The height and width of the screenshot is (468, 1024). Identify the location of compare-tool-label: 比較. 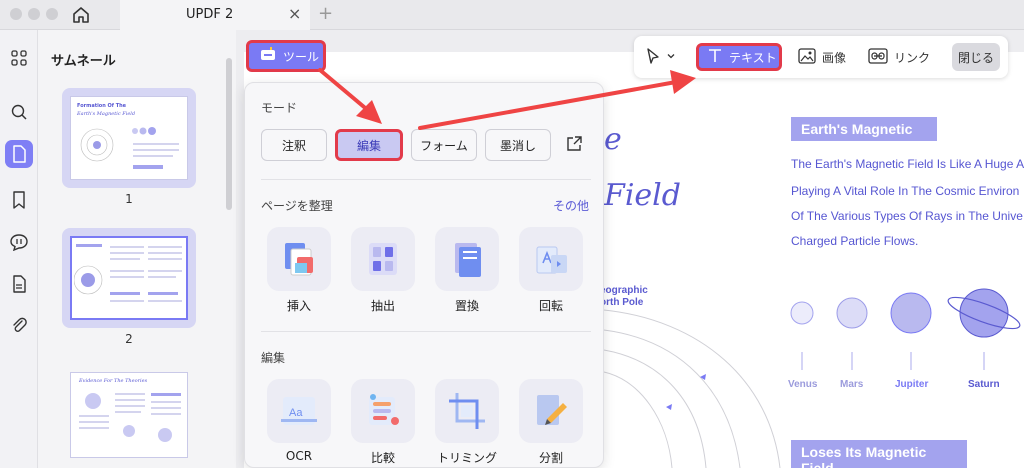
(382, 458).